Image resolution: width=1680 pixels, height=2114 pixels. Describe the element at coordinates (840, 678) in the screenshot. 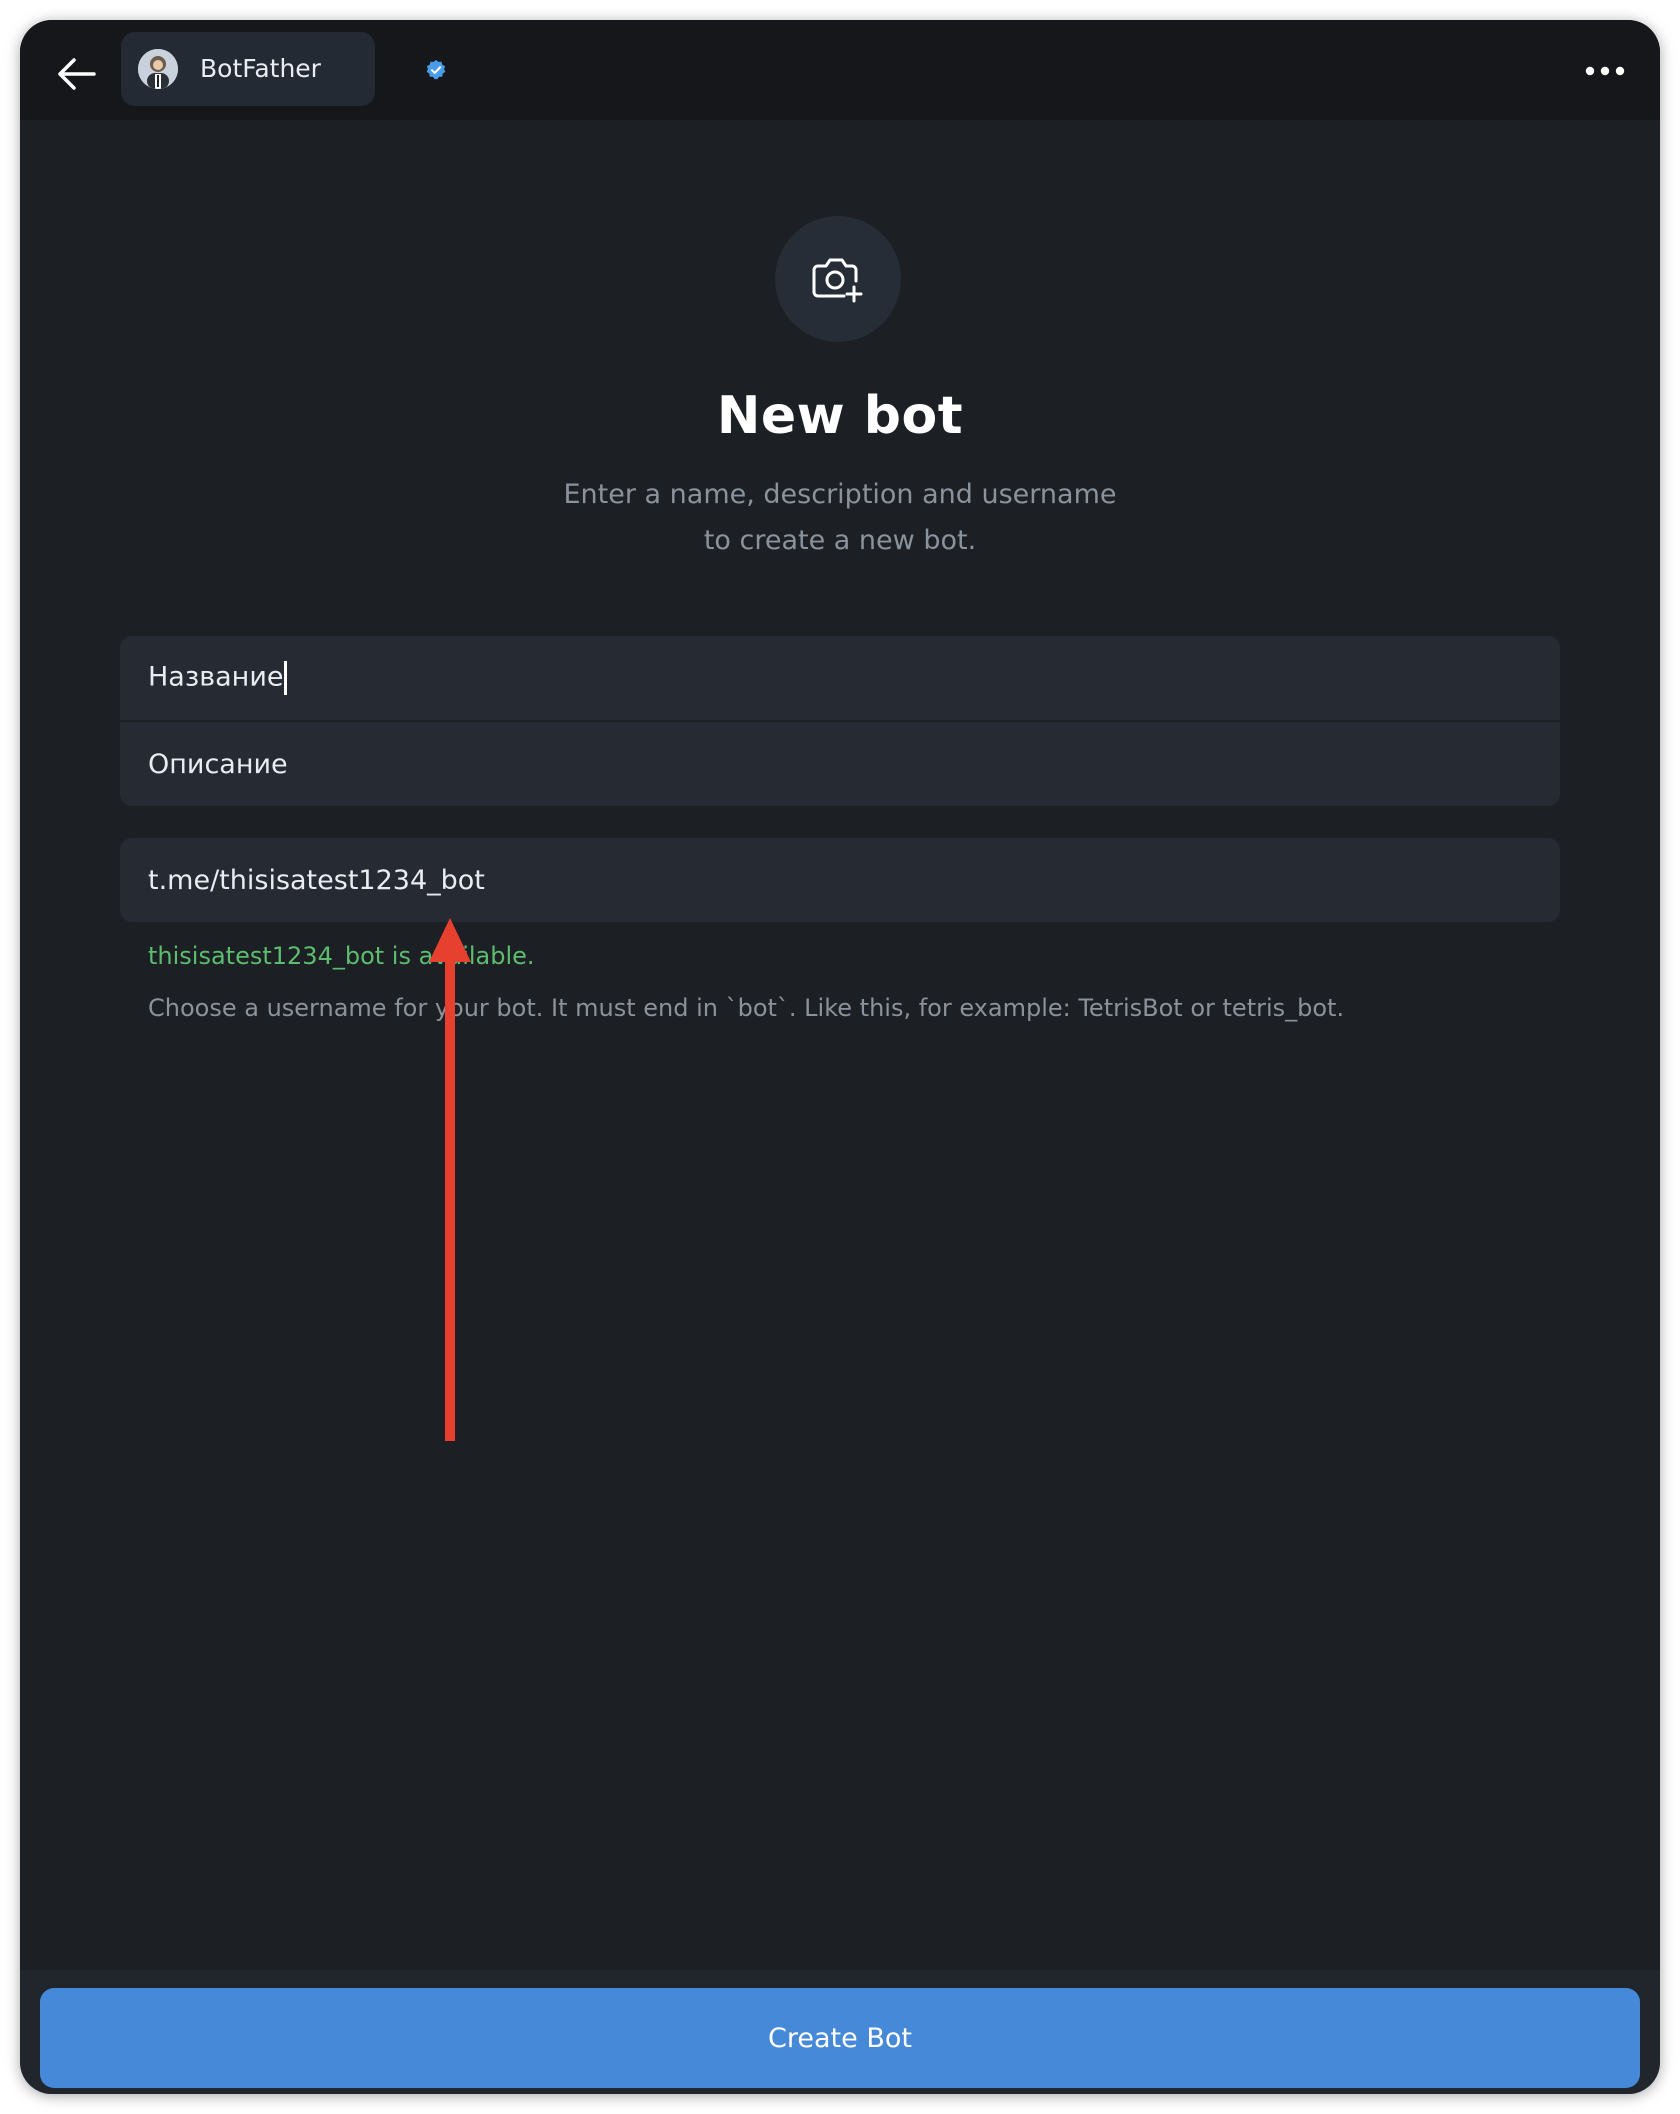

I see `name-field: Название` at that location.